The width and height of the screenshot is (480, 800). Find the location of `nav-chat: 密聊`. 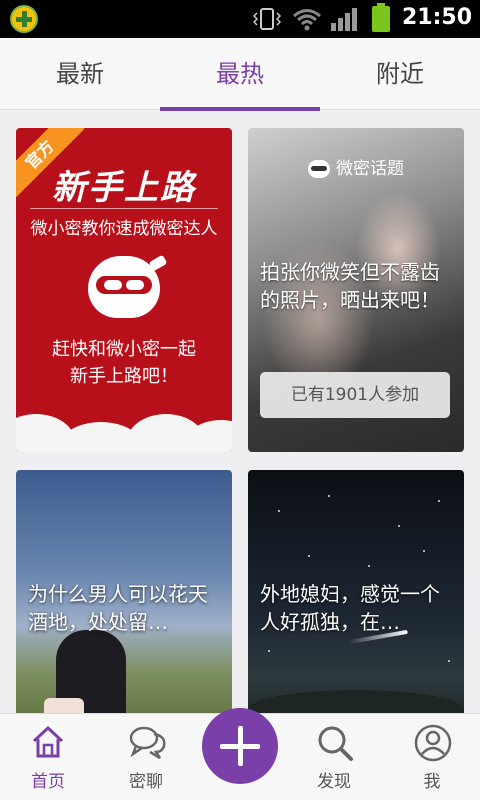

nav-chat: 密聊 is located at coordinates (146, 757).